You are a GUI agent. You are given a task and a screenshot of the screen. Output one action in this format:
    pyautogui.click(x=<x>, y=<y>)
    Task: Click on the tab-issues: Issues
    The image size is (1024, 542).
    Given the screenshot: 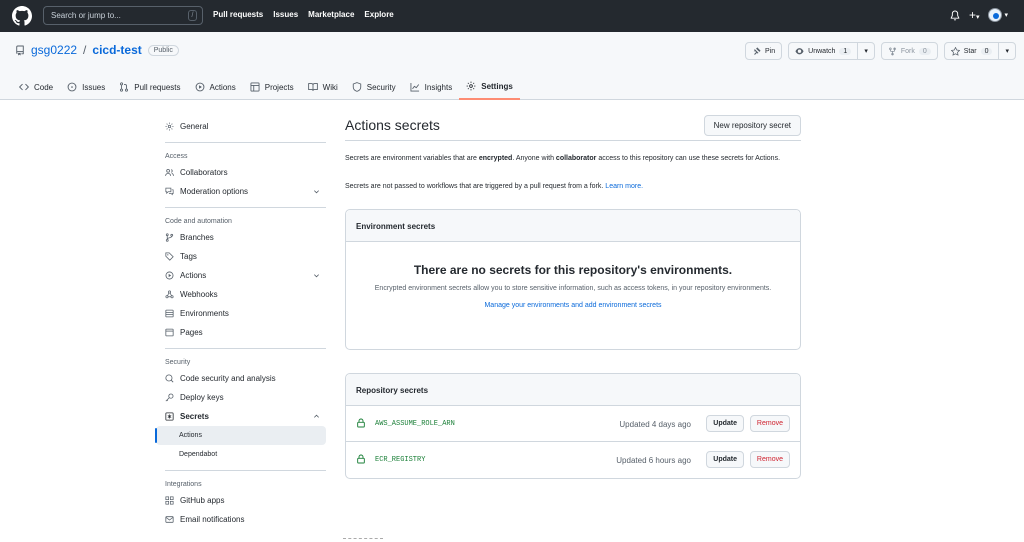 What is the action you would take?
    pyautogui.click(x=86, y=87)
    